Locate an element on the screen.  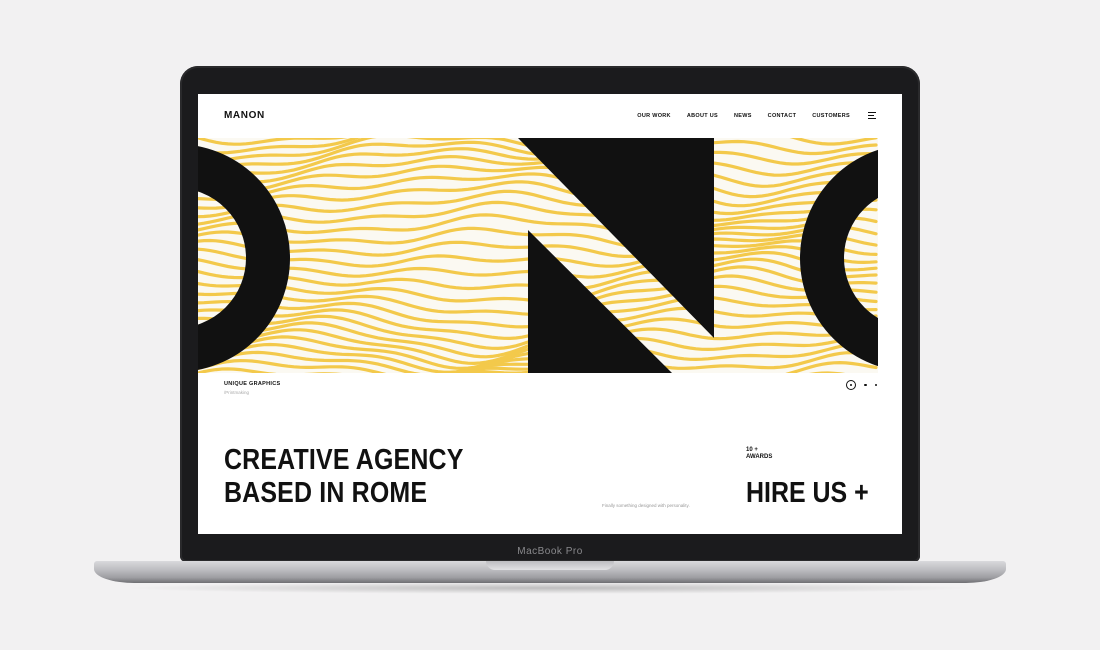
letter-o-left is located at coordinates (244, 258).